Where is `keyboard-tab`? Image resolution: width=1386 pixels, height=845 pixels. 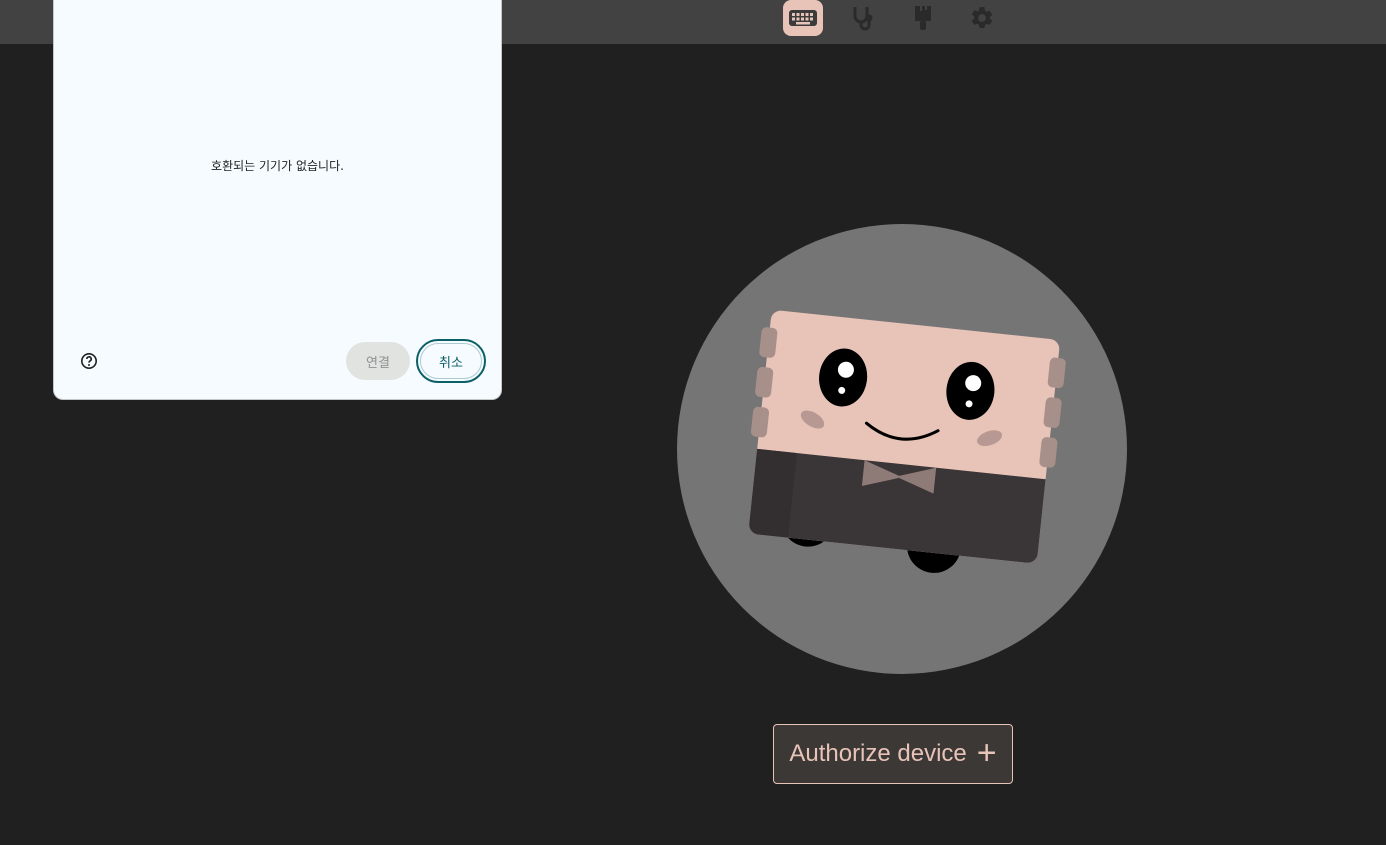 keyboard-tab is located at coordinates (803, 18).